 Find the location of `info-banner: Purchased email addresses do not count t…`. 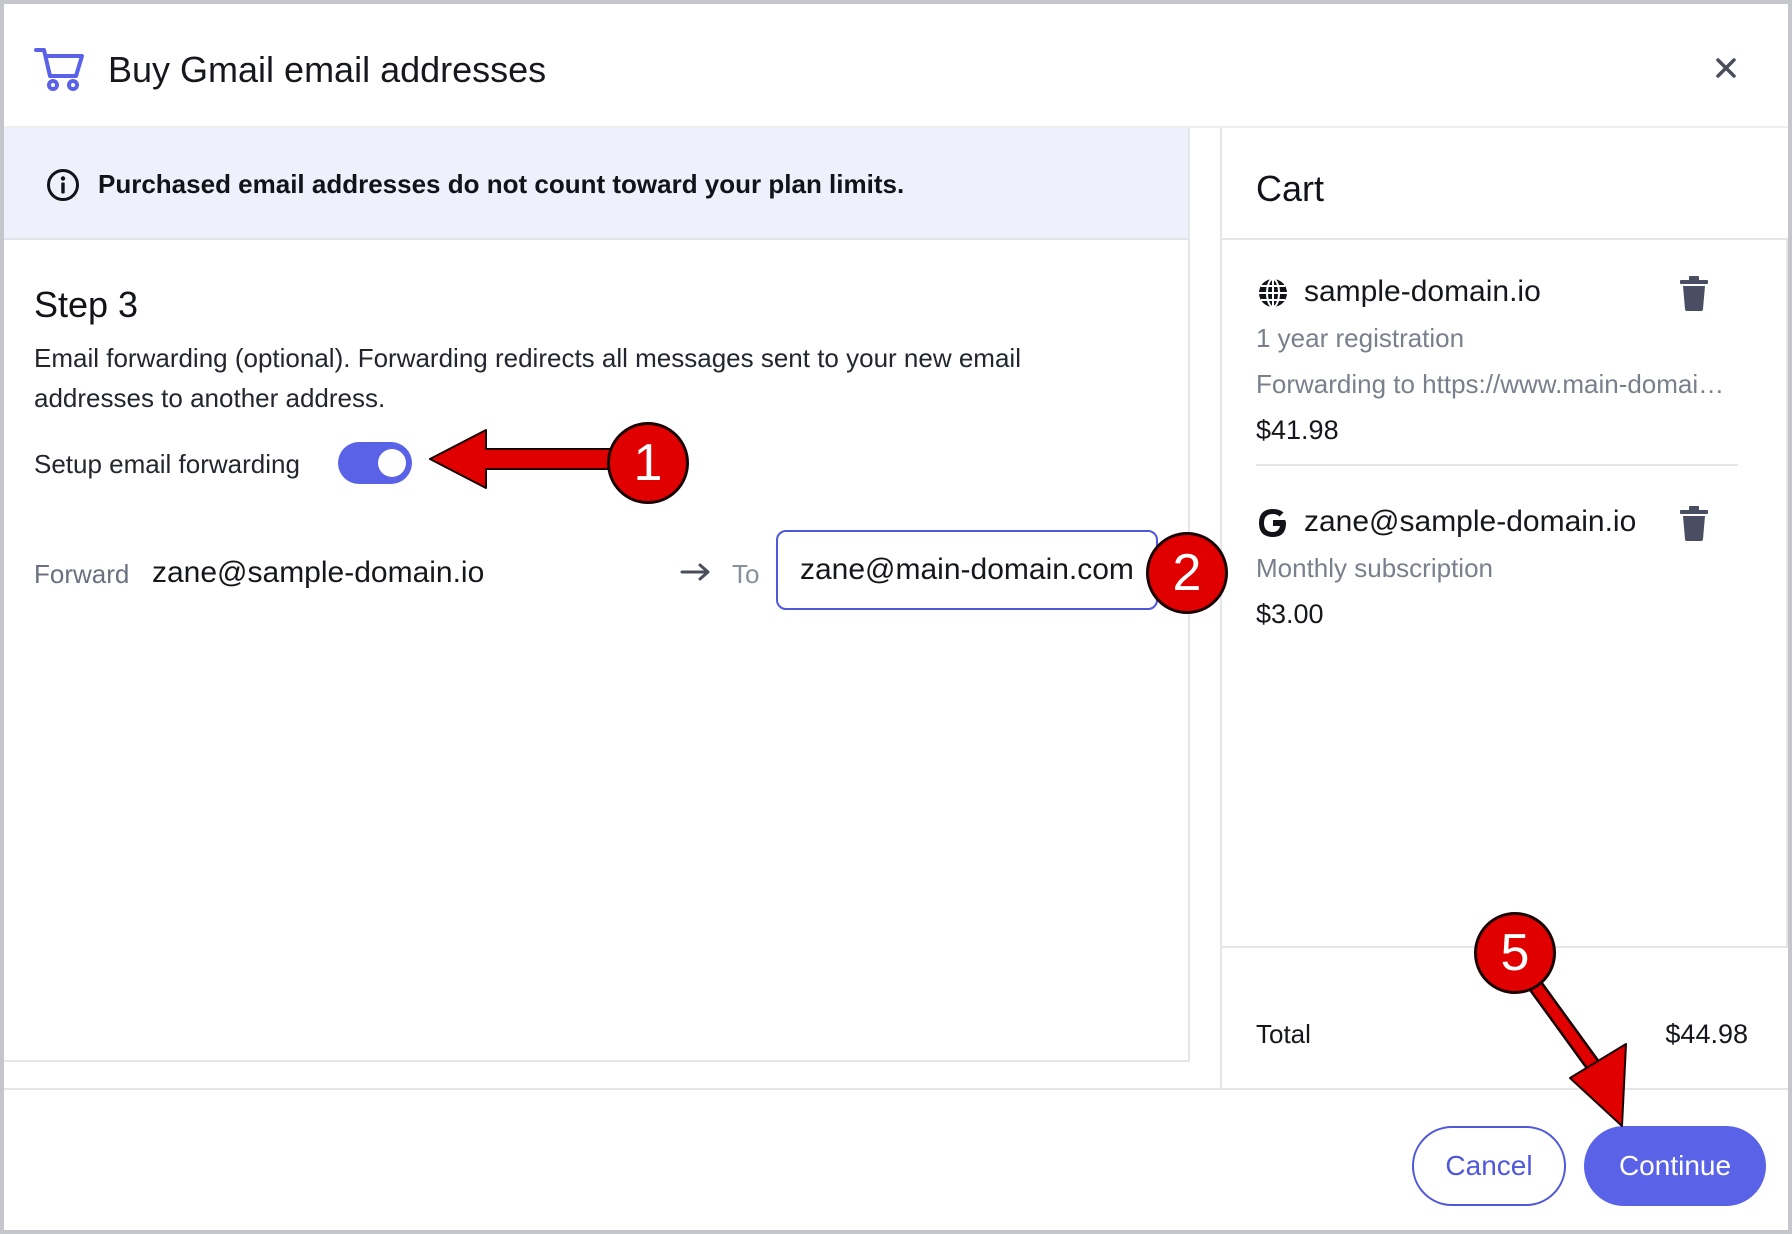

info-banner: Purchased email addresses do not count t… is located at coordinates (596, 184).